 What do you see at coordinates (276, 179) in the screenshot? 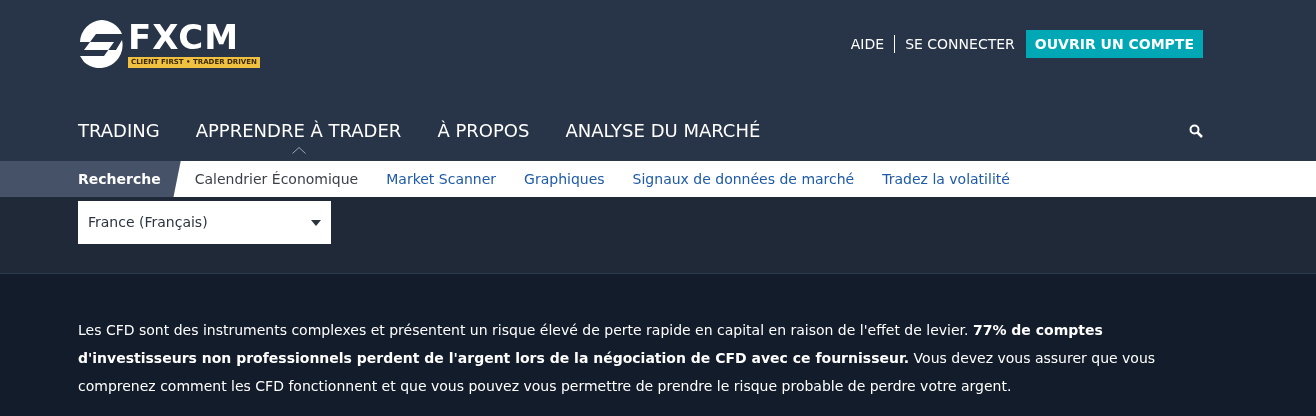
I see `sub-nav-tab: Calendrier Économique` at bounding box center [276, 179].